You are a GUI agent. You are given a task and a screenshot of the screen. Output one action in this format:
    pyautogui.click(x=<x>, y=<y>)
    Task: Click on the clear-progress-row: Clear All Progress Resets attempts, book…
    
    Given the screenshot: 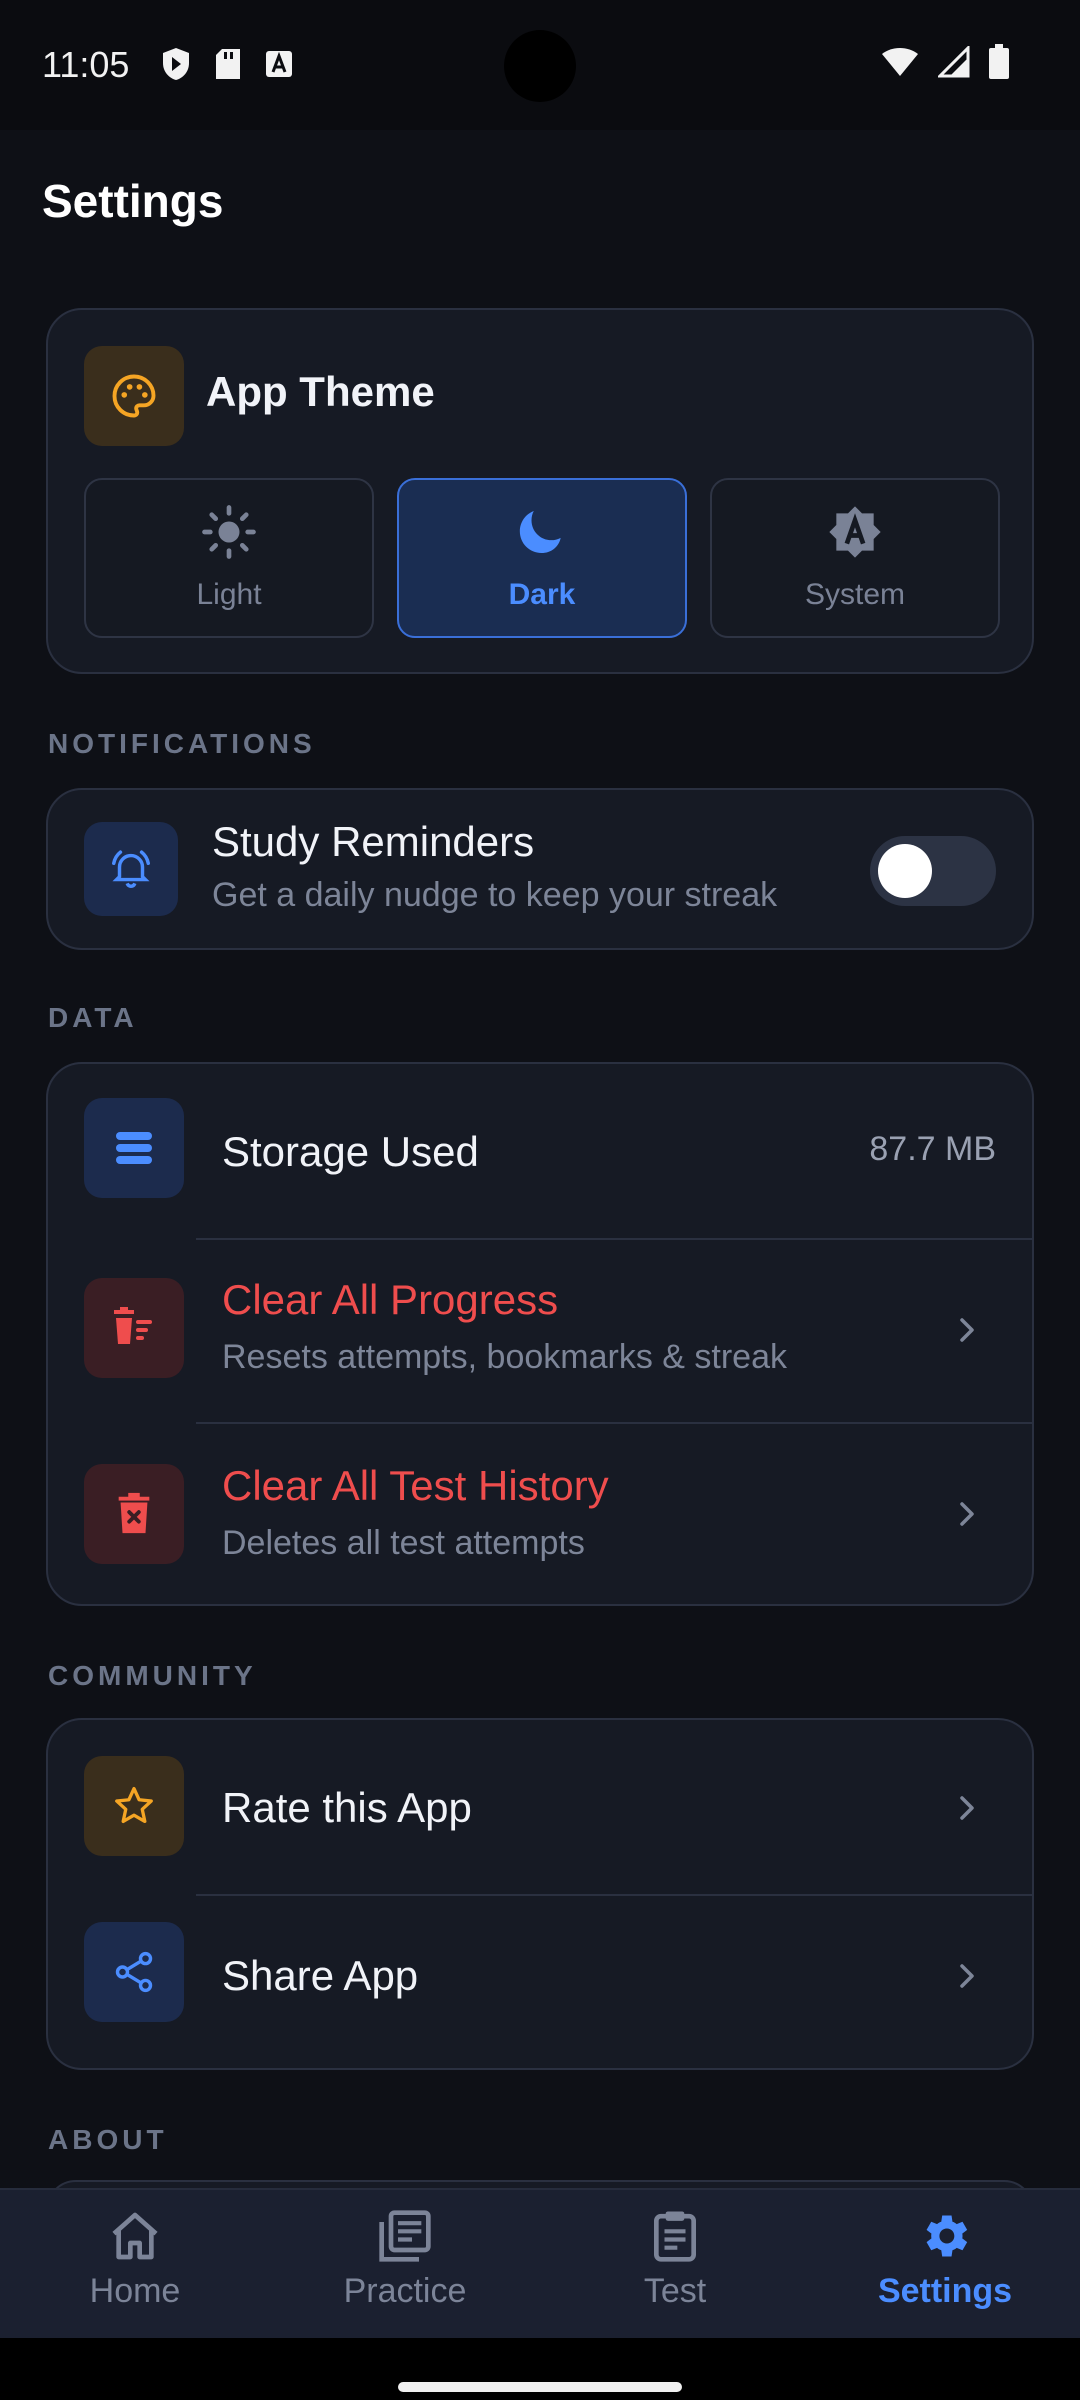 What is the action you would take?
    pyautogui.click(x=540, y=1332)
    